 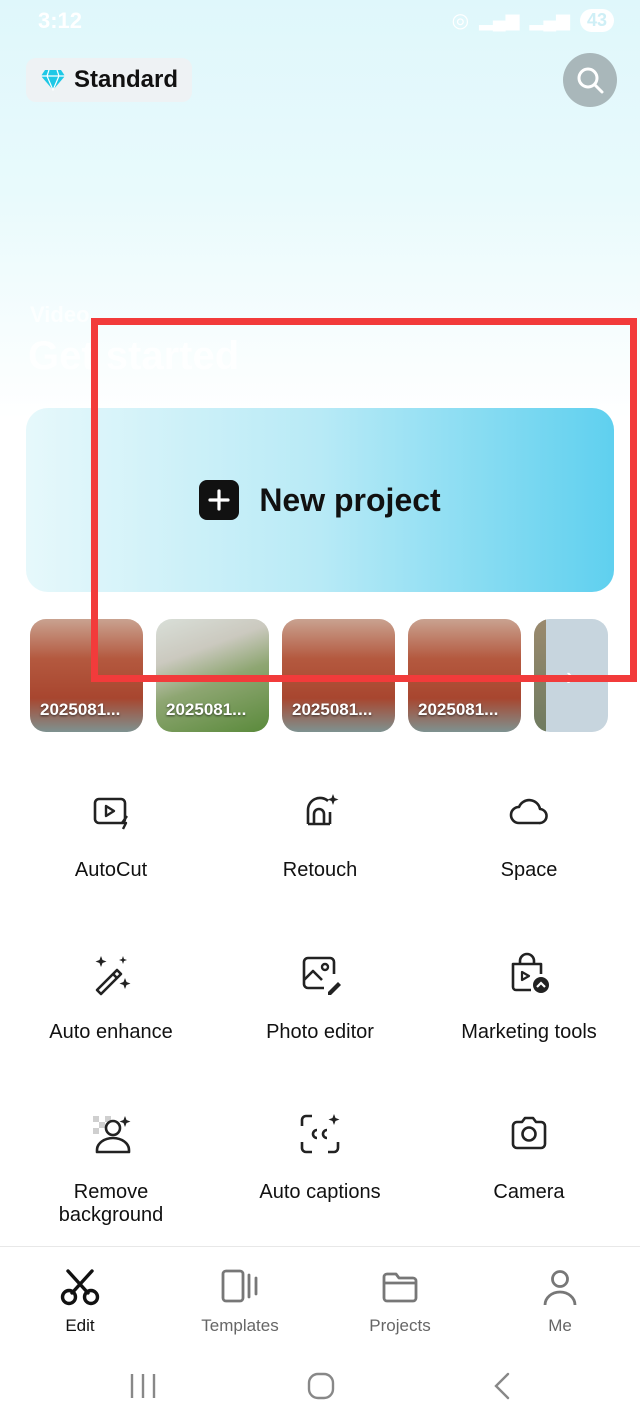 What do you see at coordinates (400, 1325) in the screenshot?
I see `tab-label: Projects` at bounding box center [400, 1325].